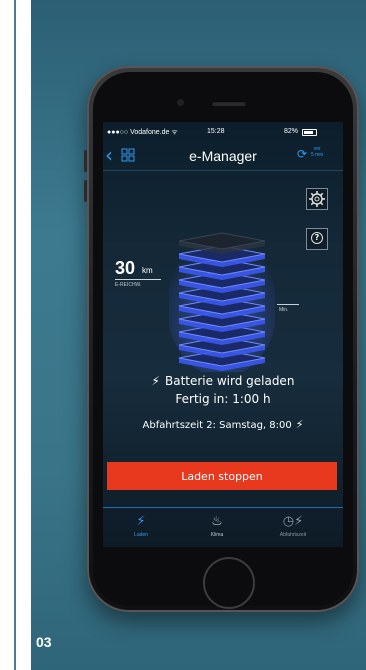  Describe the element at coordinates (303, 154) in the screenshot. I see `refresh-icon: ⟳` at that location.